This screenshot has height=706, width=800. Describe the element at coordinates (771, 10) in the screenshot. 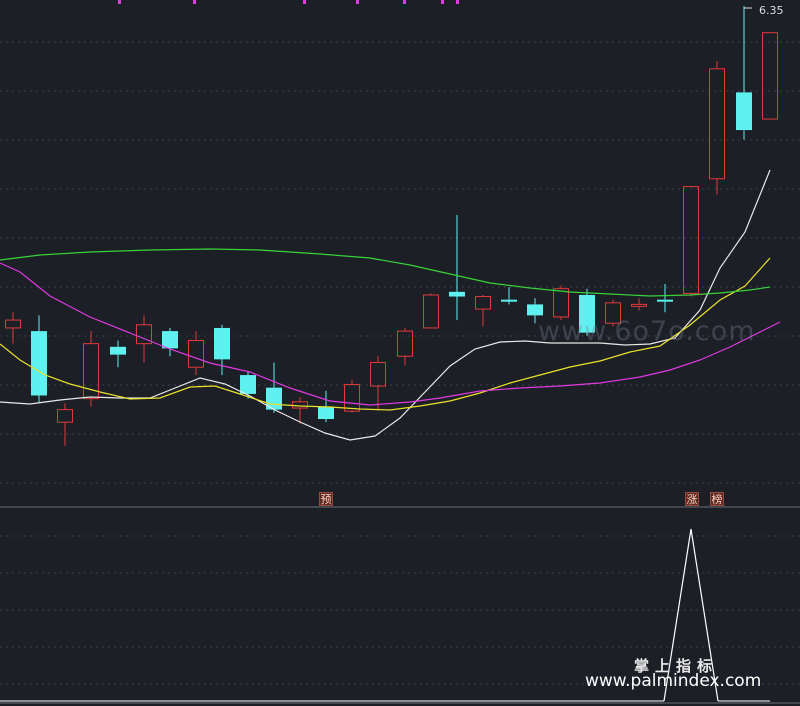

I see `max-price-label: 6.35` at that location.